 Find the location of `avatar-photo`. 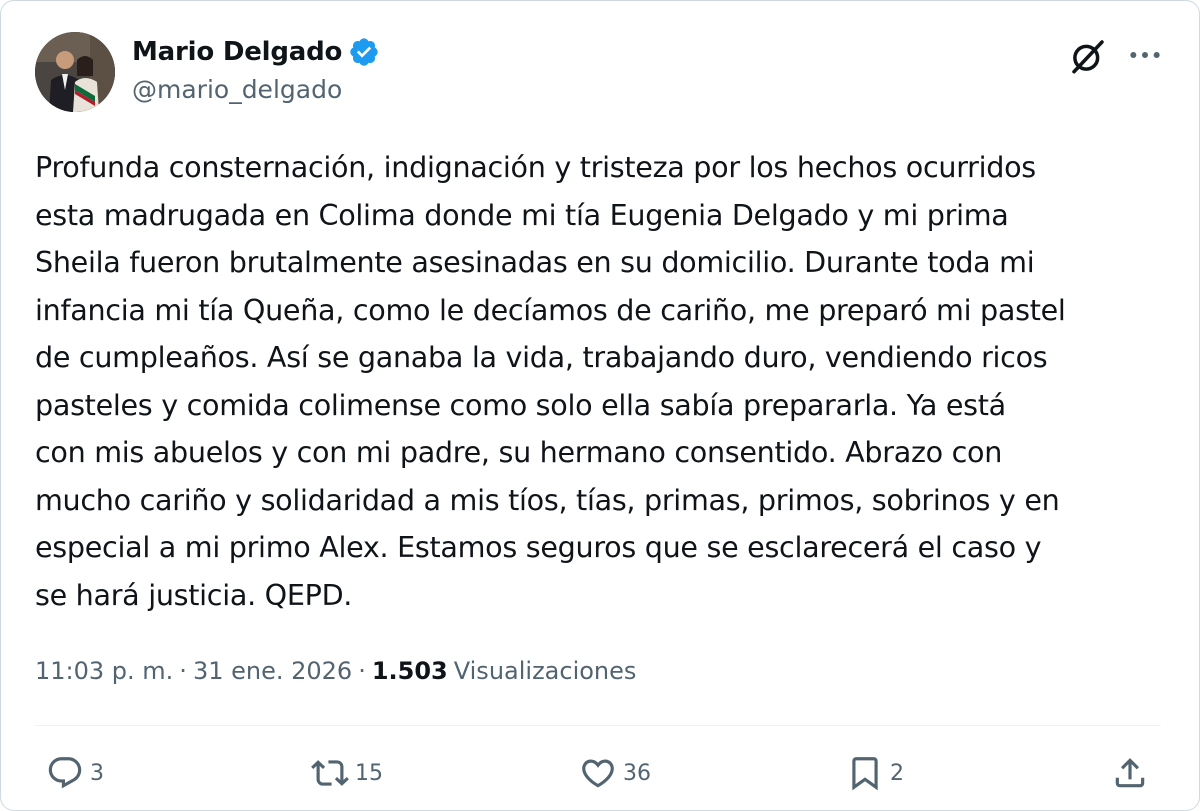

avatar-photo is located at coordinates (75, 72).